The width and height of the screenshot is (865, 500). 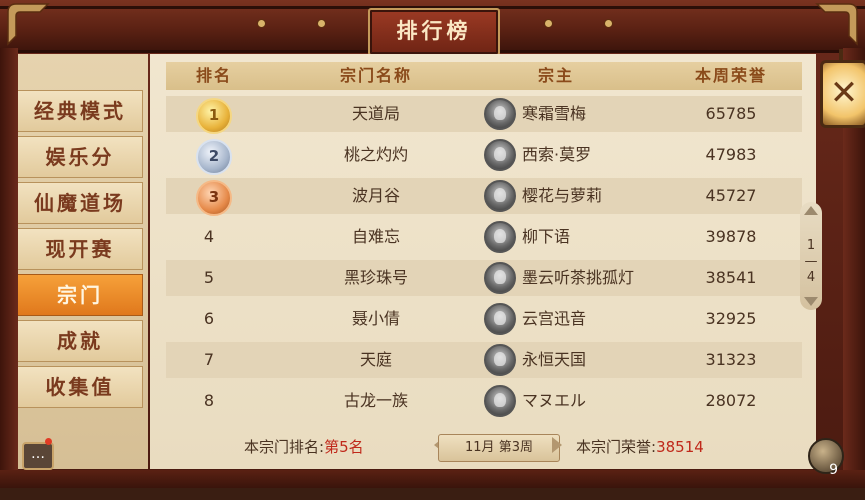 What do you see at coordinates (375, 154) in the screenshot?
I see `sect-name: 桃之灼灼` at bounding box center [375, 154].